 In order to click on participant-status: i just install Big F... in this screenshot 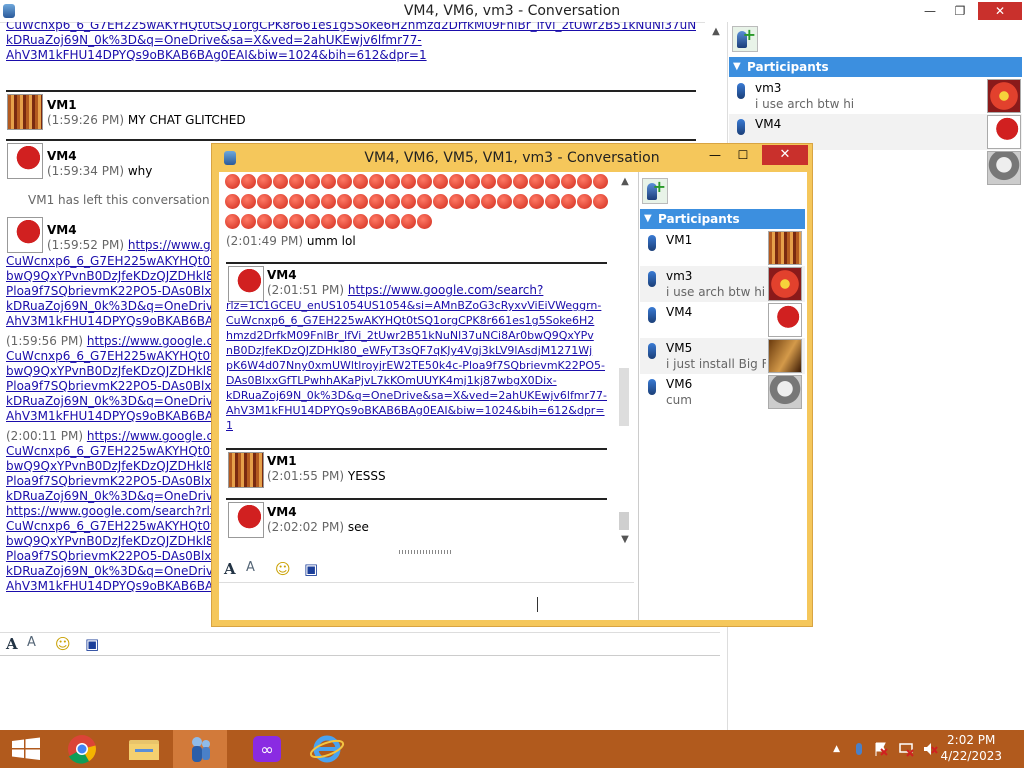, I will do `click(716, 364)`.